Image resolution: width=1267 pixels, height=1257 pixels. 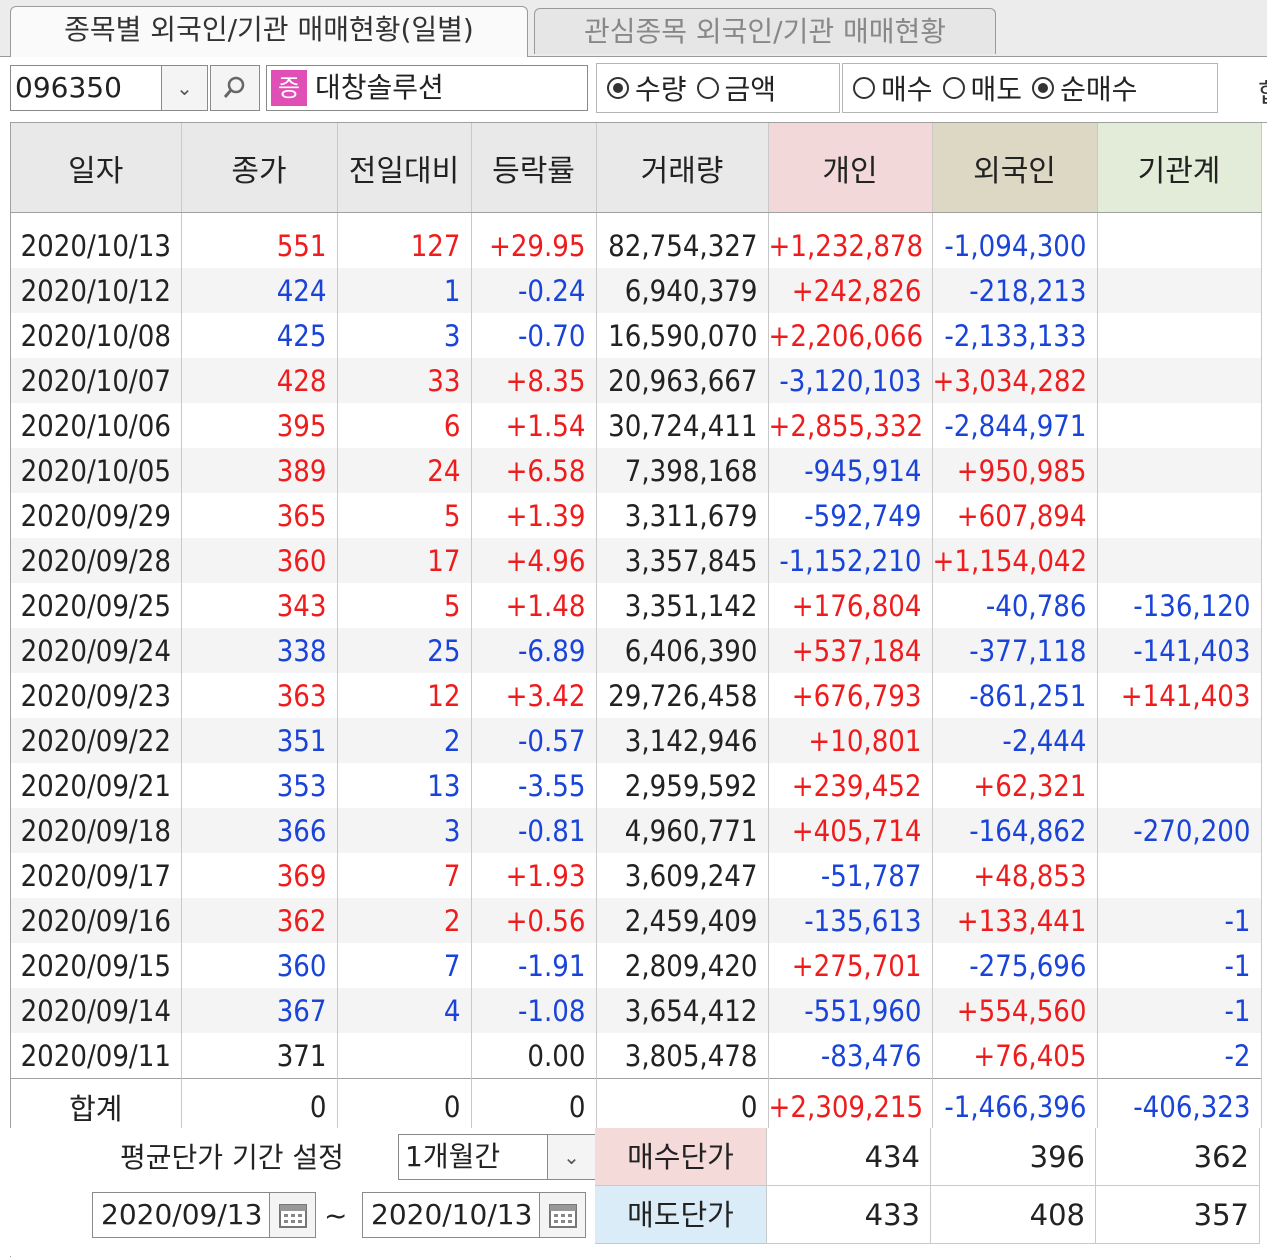 I want to click on header-volume: 거래량, so click(x=682, y=168).